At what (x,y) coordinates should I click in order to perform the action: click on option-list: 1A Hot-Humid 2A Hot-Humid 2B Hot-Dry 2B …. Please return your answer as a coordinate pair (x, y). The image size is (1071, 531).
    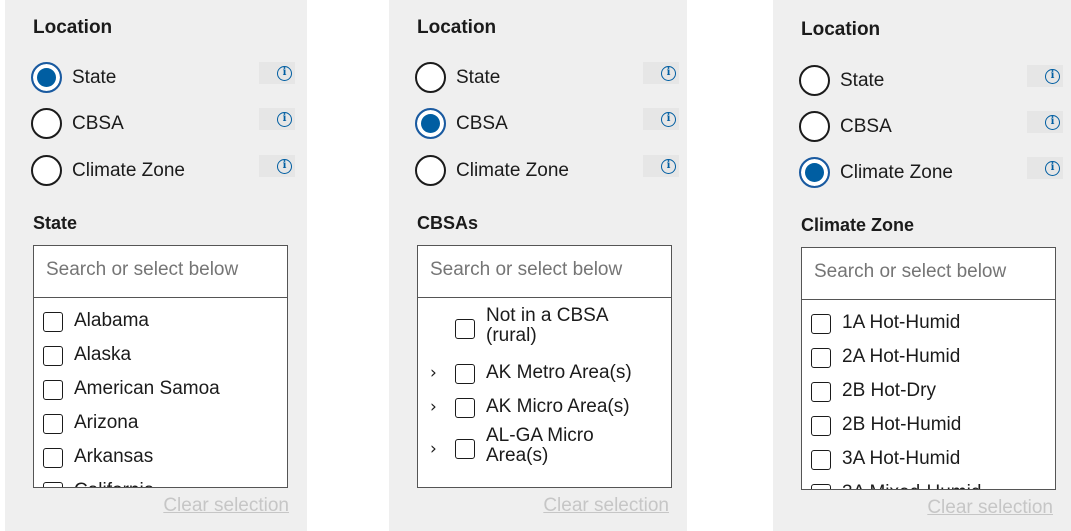
    Looking at the image, I should click on (928, 394).